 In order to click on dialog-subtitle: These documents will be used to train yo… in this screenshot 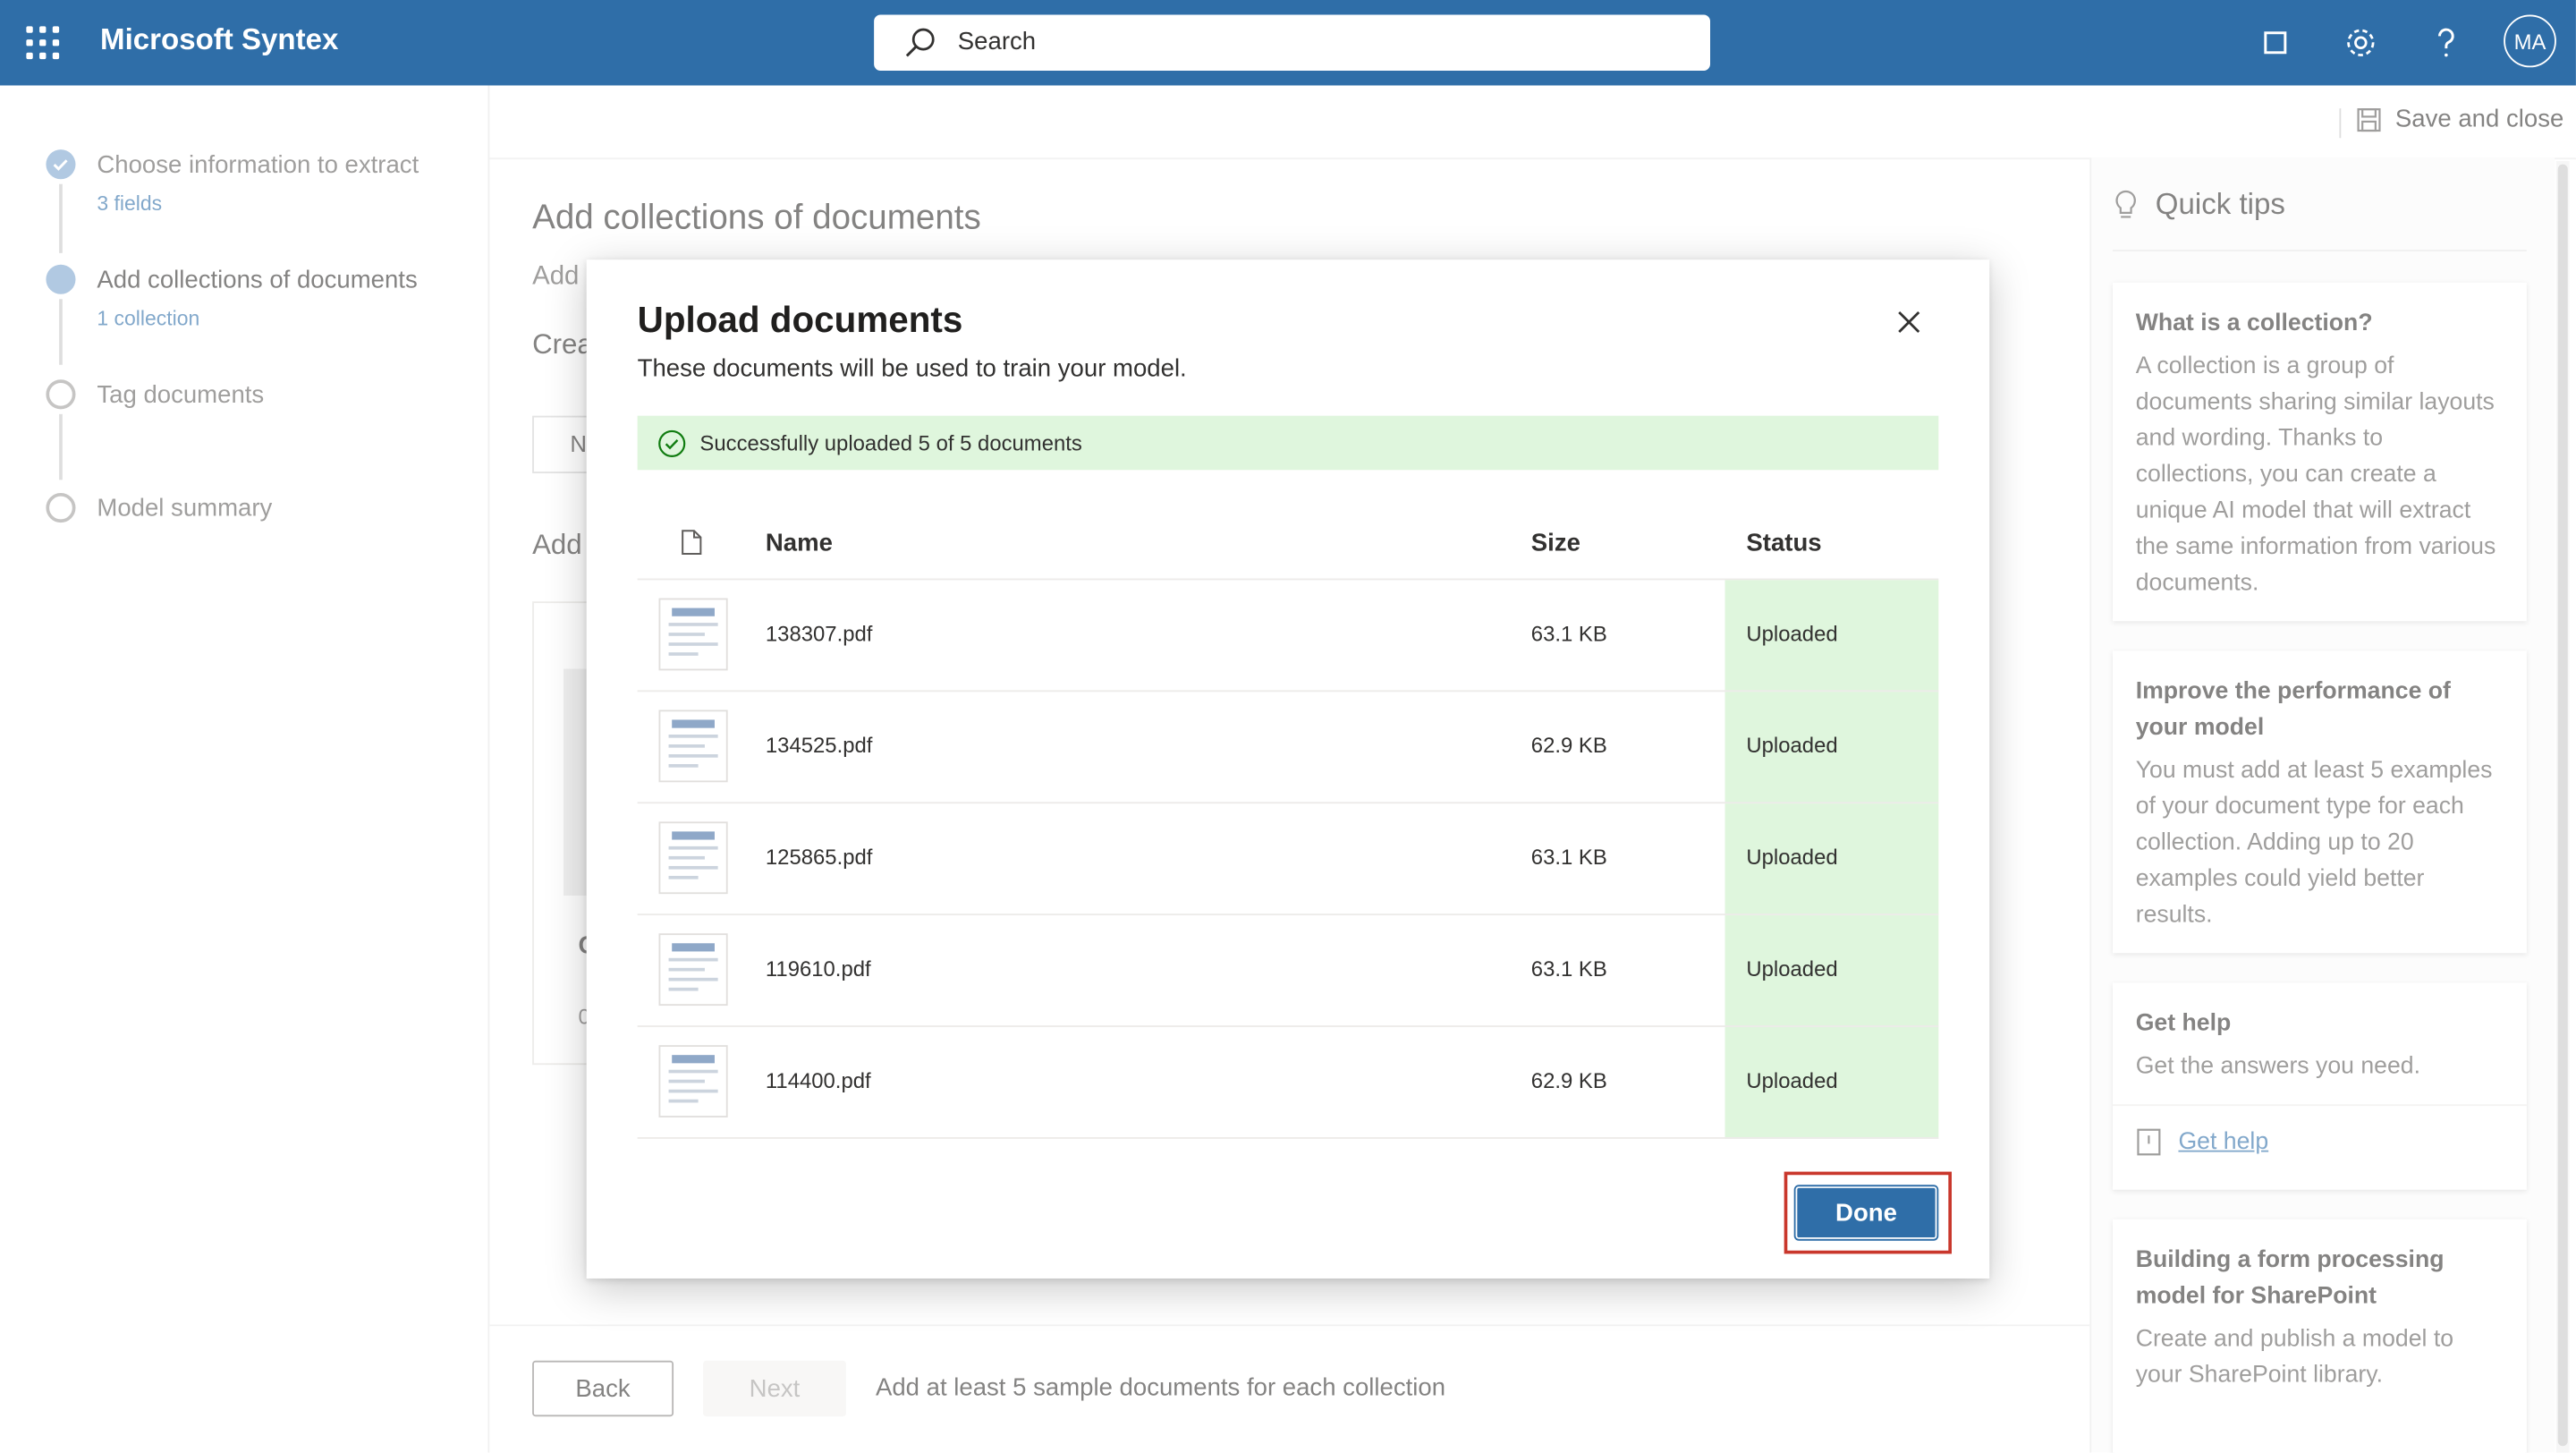, I will do `click(912, 368)`.